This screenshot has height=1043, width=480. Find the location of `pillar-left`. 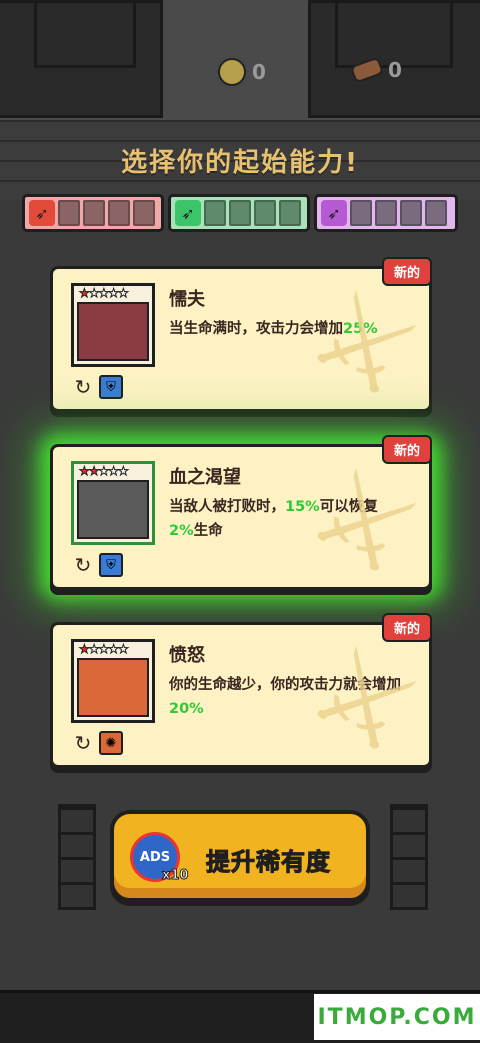

pillar-left is located at coordinates (77, 857).